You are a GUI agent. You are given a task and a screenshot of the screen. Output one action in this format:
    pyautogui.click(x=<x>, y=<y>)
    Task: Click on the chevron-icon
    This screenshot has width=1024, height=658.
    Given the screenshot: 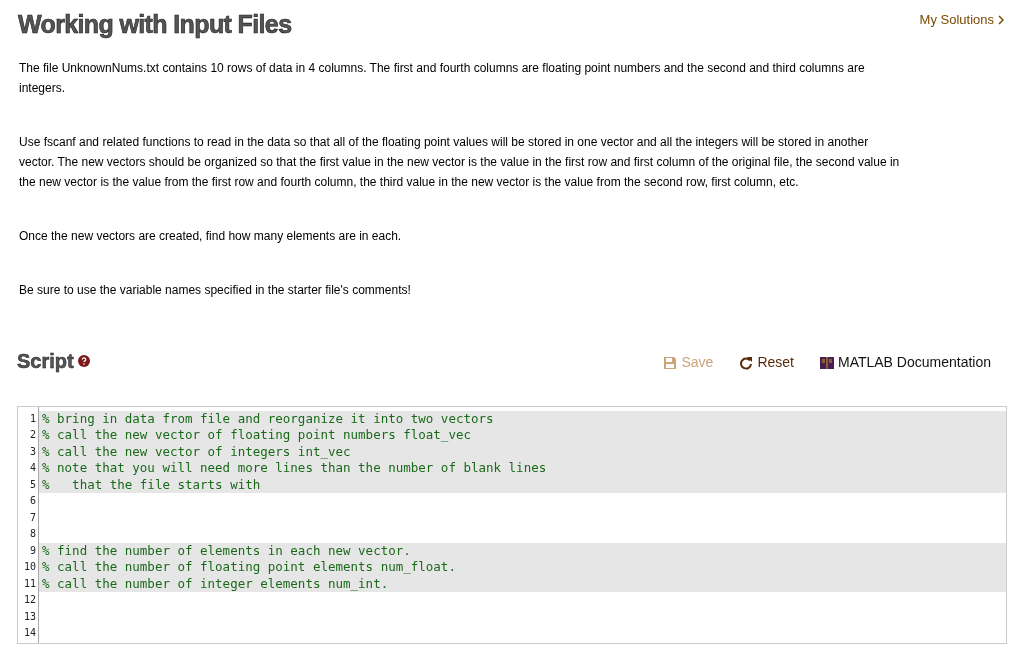 What is the action you would take?
    pyautogui.click(x=1001, y=19)
    